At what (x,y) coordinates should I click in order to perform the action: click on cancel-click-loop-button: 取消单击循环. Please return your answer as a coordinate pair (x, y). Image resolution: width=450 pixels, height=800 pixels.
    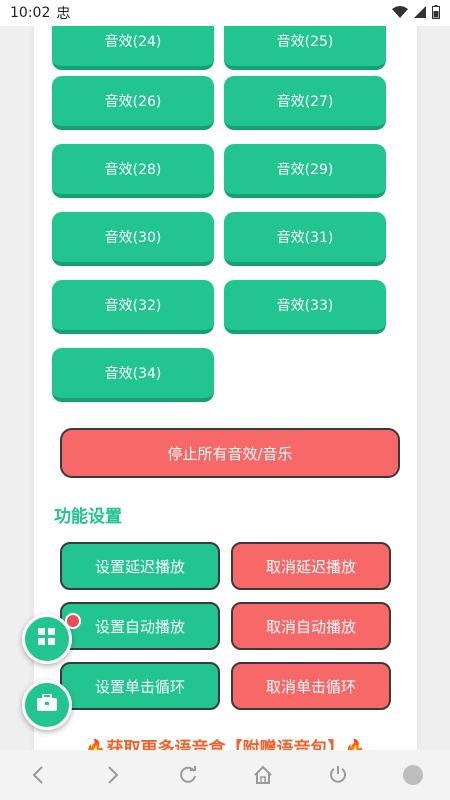
    Looking at the image, I should click on (311, 686).